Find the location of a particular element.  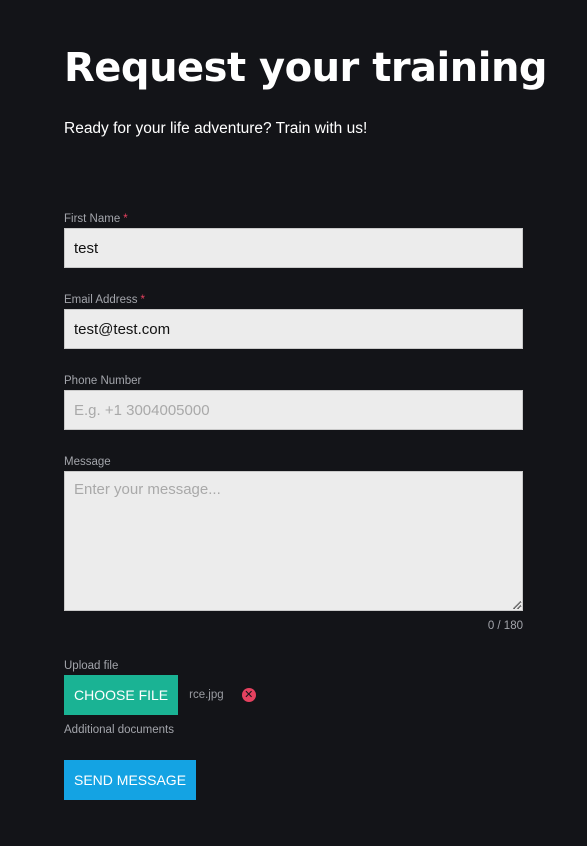

upload-row: CHOOSE FILE rce.jpg ✕ is located at coordinates (293, 695).